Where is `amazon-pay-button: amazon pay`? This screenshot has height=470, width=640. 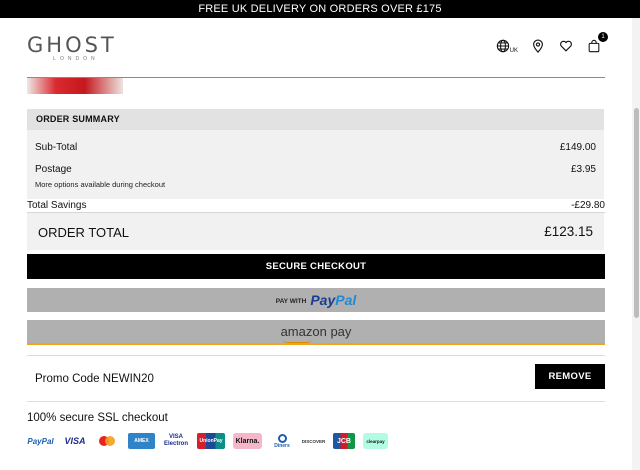 amazon-pay-button: amazon pay is located at coordinates (316, 332).